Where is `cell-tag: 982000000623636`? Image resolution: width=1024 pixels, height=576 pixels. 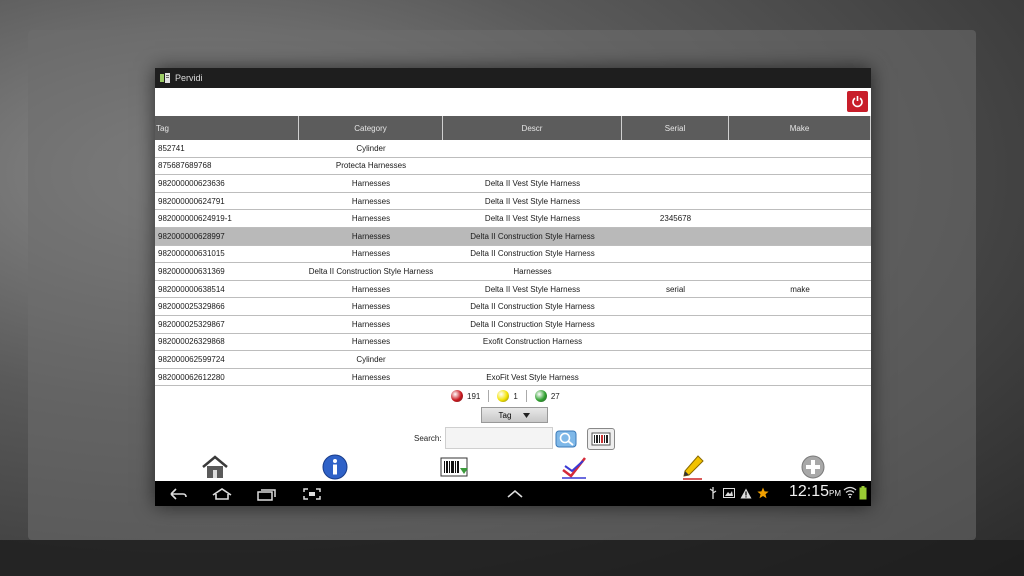 cell-tag: 982000000623636 is located at coordinates (191, 183).